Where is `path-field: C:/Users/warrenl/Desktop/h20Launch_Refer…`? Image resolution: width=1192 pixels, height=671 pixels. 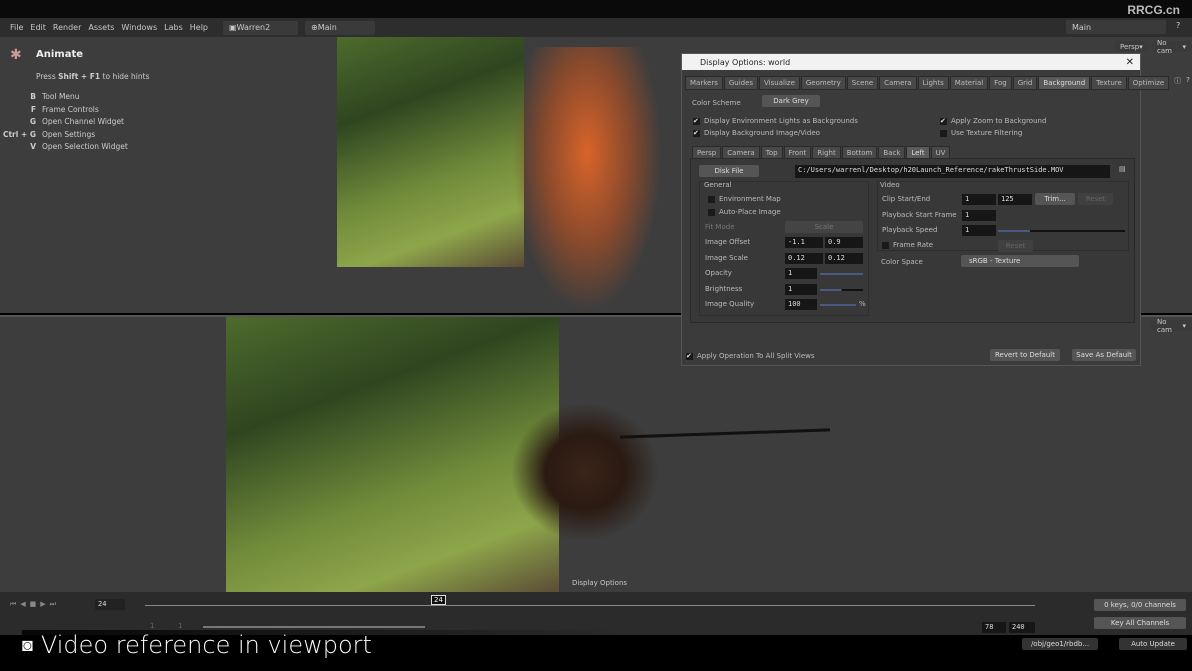
path-field: C:/Users/warrenl/Desktop/h20Launch_Refer… is located at coordinates (952, 171).